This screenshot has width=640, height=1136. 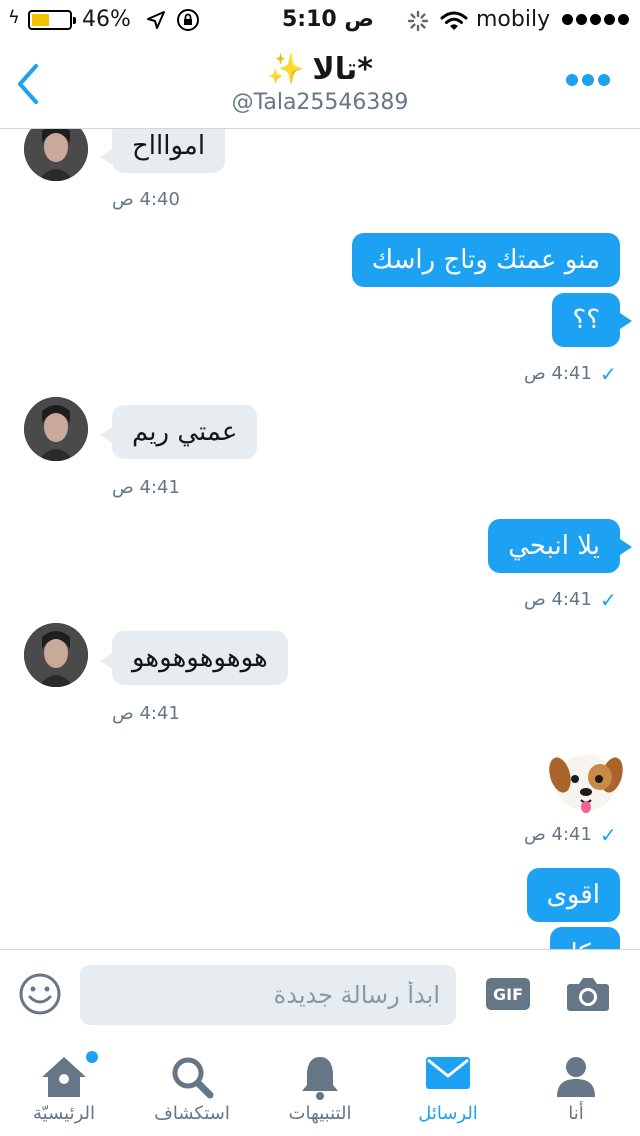 I want to click on sparkles-icon: ✨, so click(x=286, y=69).